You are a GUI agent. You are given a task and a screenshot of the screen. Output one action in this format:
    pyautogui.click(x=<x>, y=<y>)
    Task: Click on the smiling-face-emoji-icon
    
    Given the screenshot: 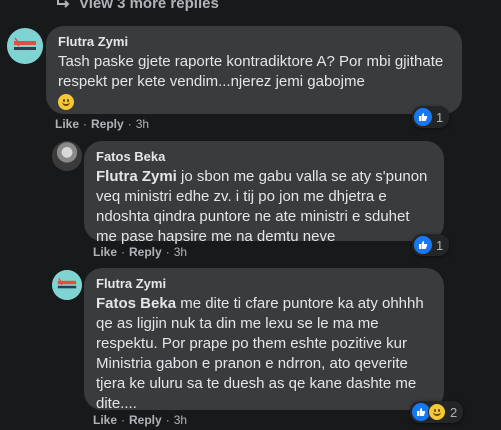 What is the action you would take?
    pyautogui.click(x=66, y=102)
    